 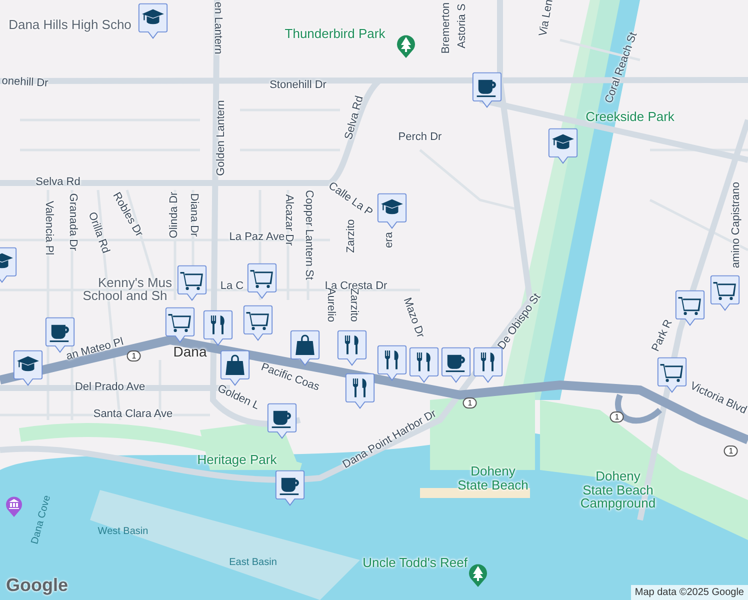 What do you see at coordinates (133, 415) in the screenshot?
I see `street-label: Santa Clara Ave` at bounding box center [133, 415].